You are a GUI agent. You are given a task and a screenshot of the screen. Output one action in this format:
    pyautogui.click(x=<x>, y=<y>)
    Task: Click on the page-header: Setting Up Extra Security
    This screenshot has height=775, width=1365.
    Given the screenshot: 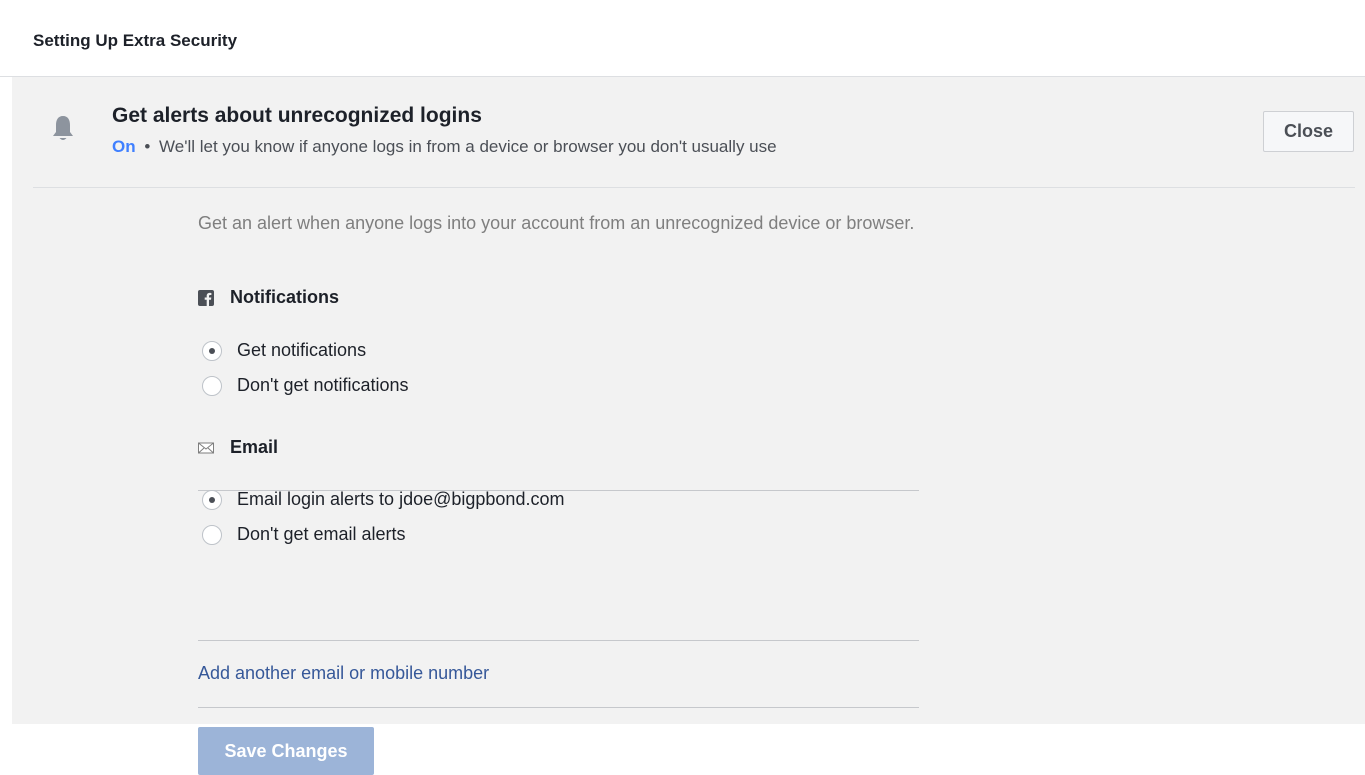 What is the action you would take?
    pyautogui.click(x=682, y=38)
    